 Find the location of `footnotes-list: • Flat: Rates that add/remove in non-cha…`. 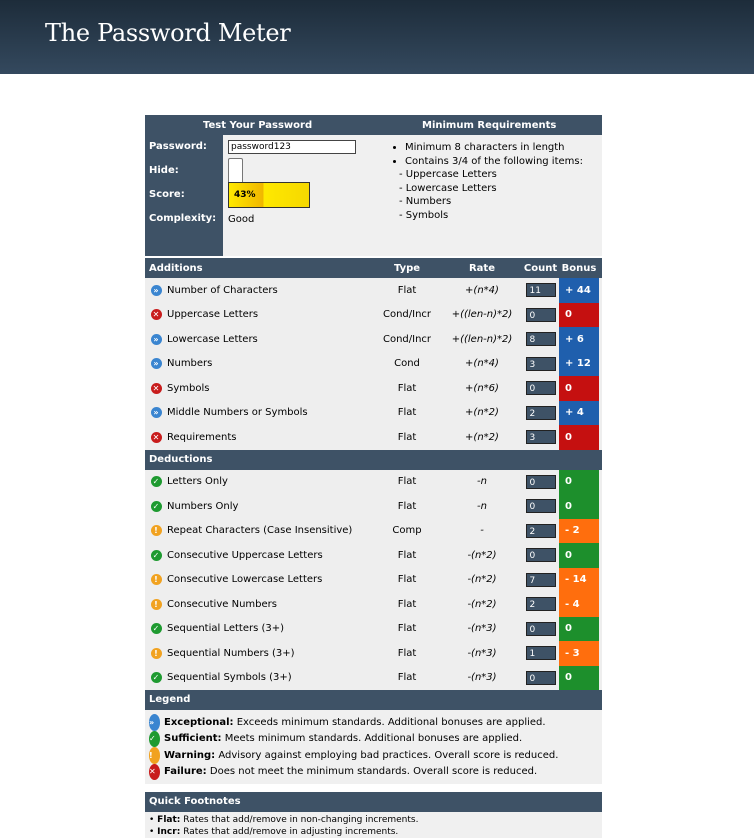

footnotes-list: • Flat: Rates that add/remove in non-cha… is located at coordinates (373, 825).